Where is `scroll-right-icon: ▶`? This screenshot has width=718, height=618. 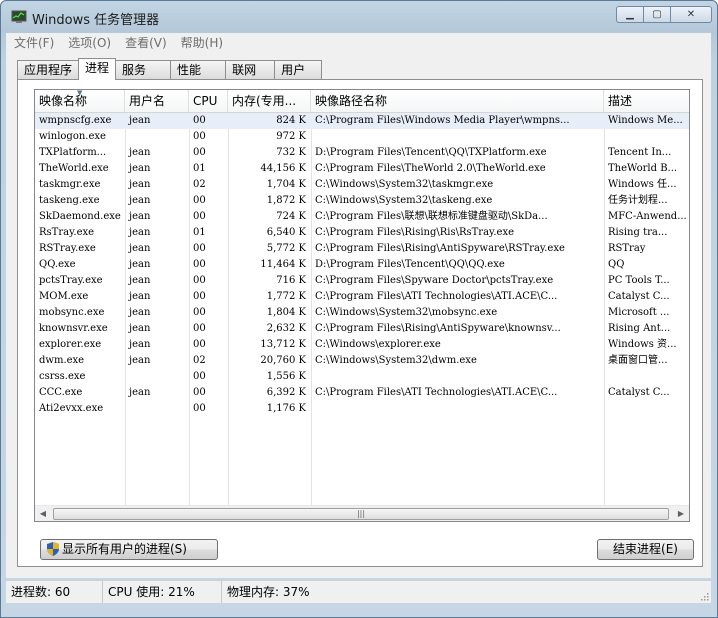 scroll-right-icon: ▶ is located at coordinates (681, 513).